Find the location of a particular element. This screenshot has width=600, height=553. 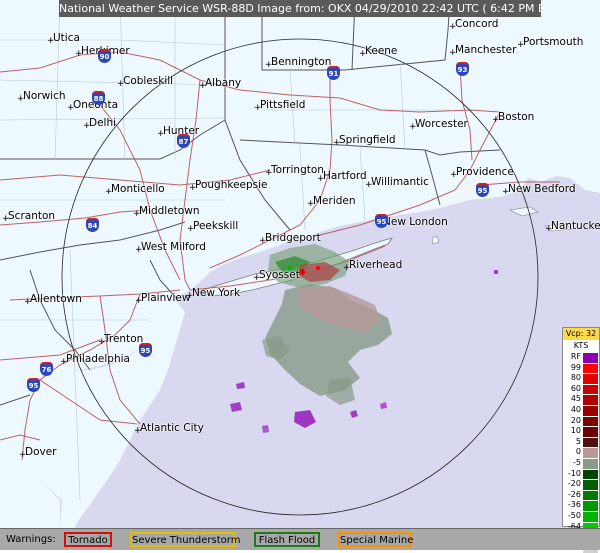

legend-value: 10 is located at coordinates (575, 431).